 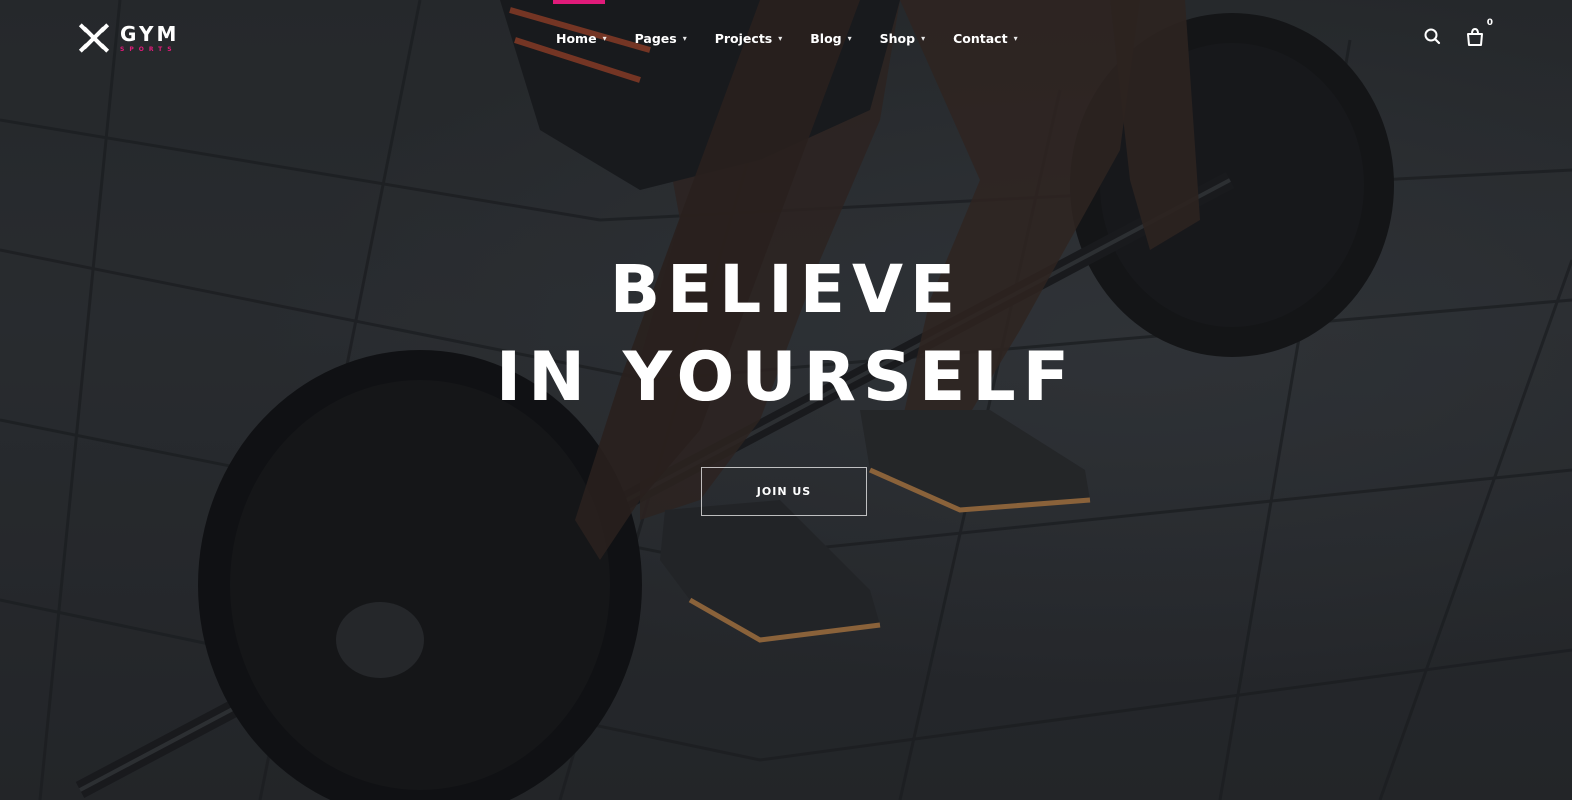 I want to click on nav-item-home: Home ▾, so click(x=581, y=38).